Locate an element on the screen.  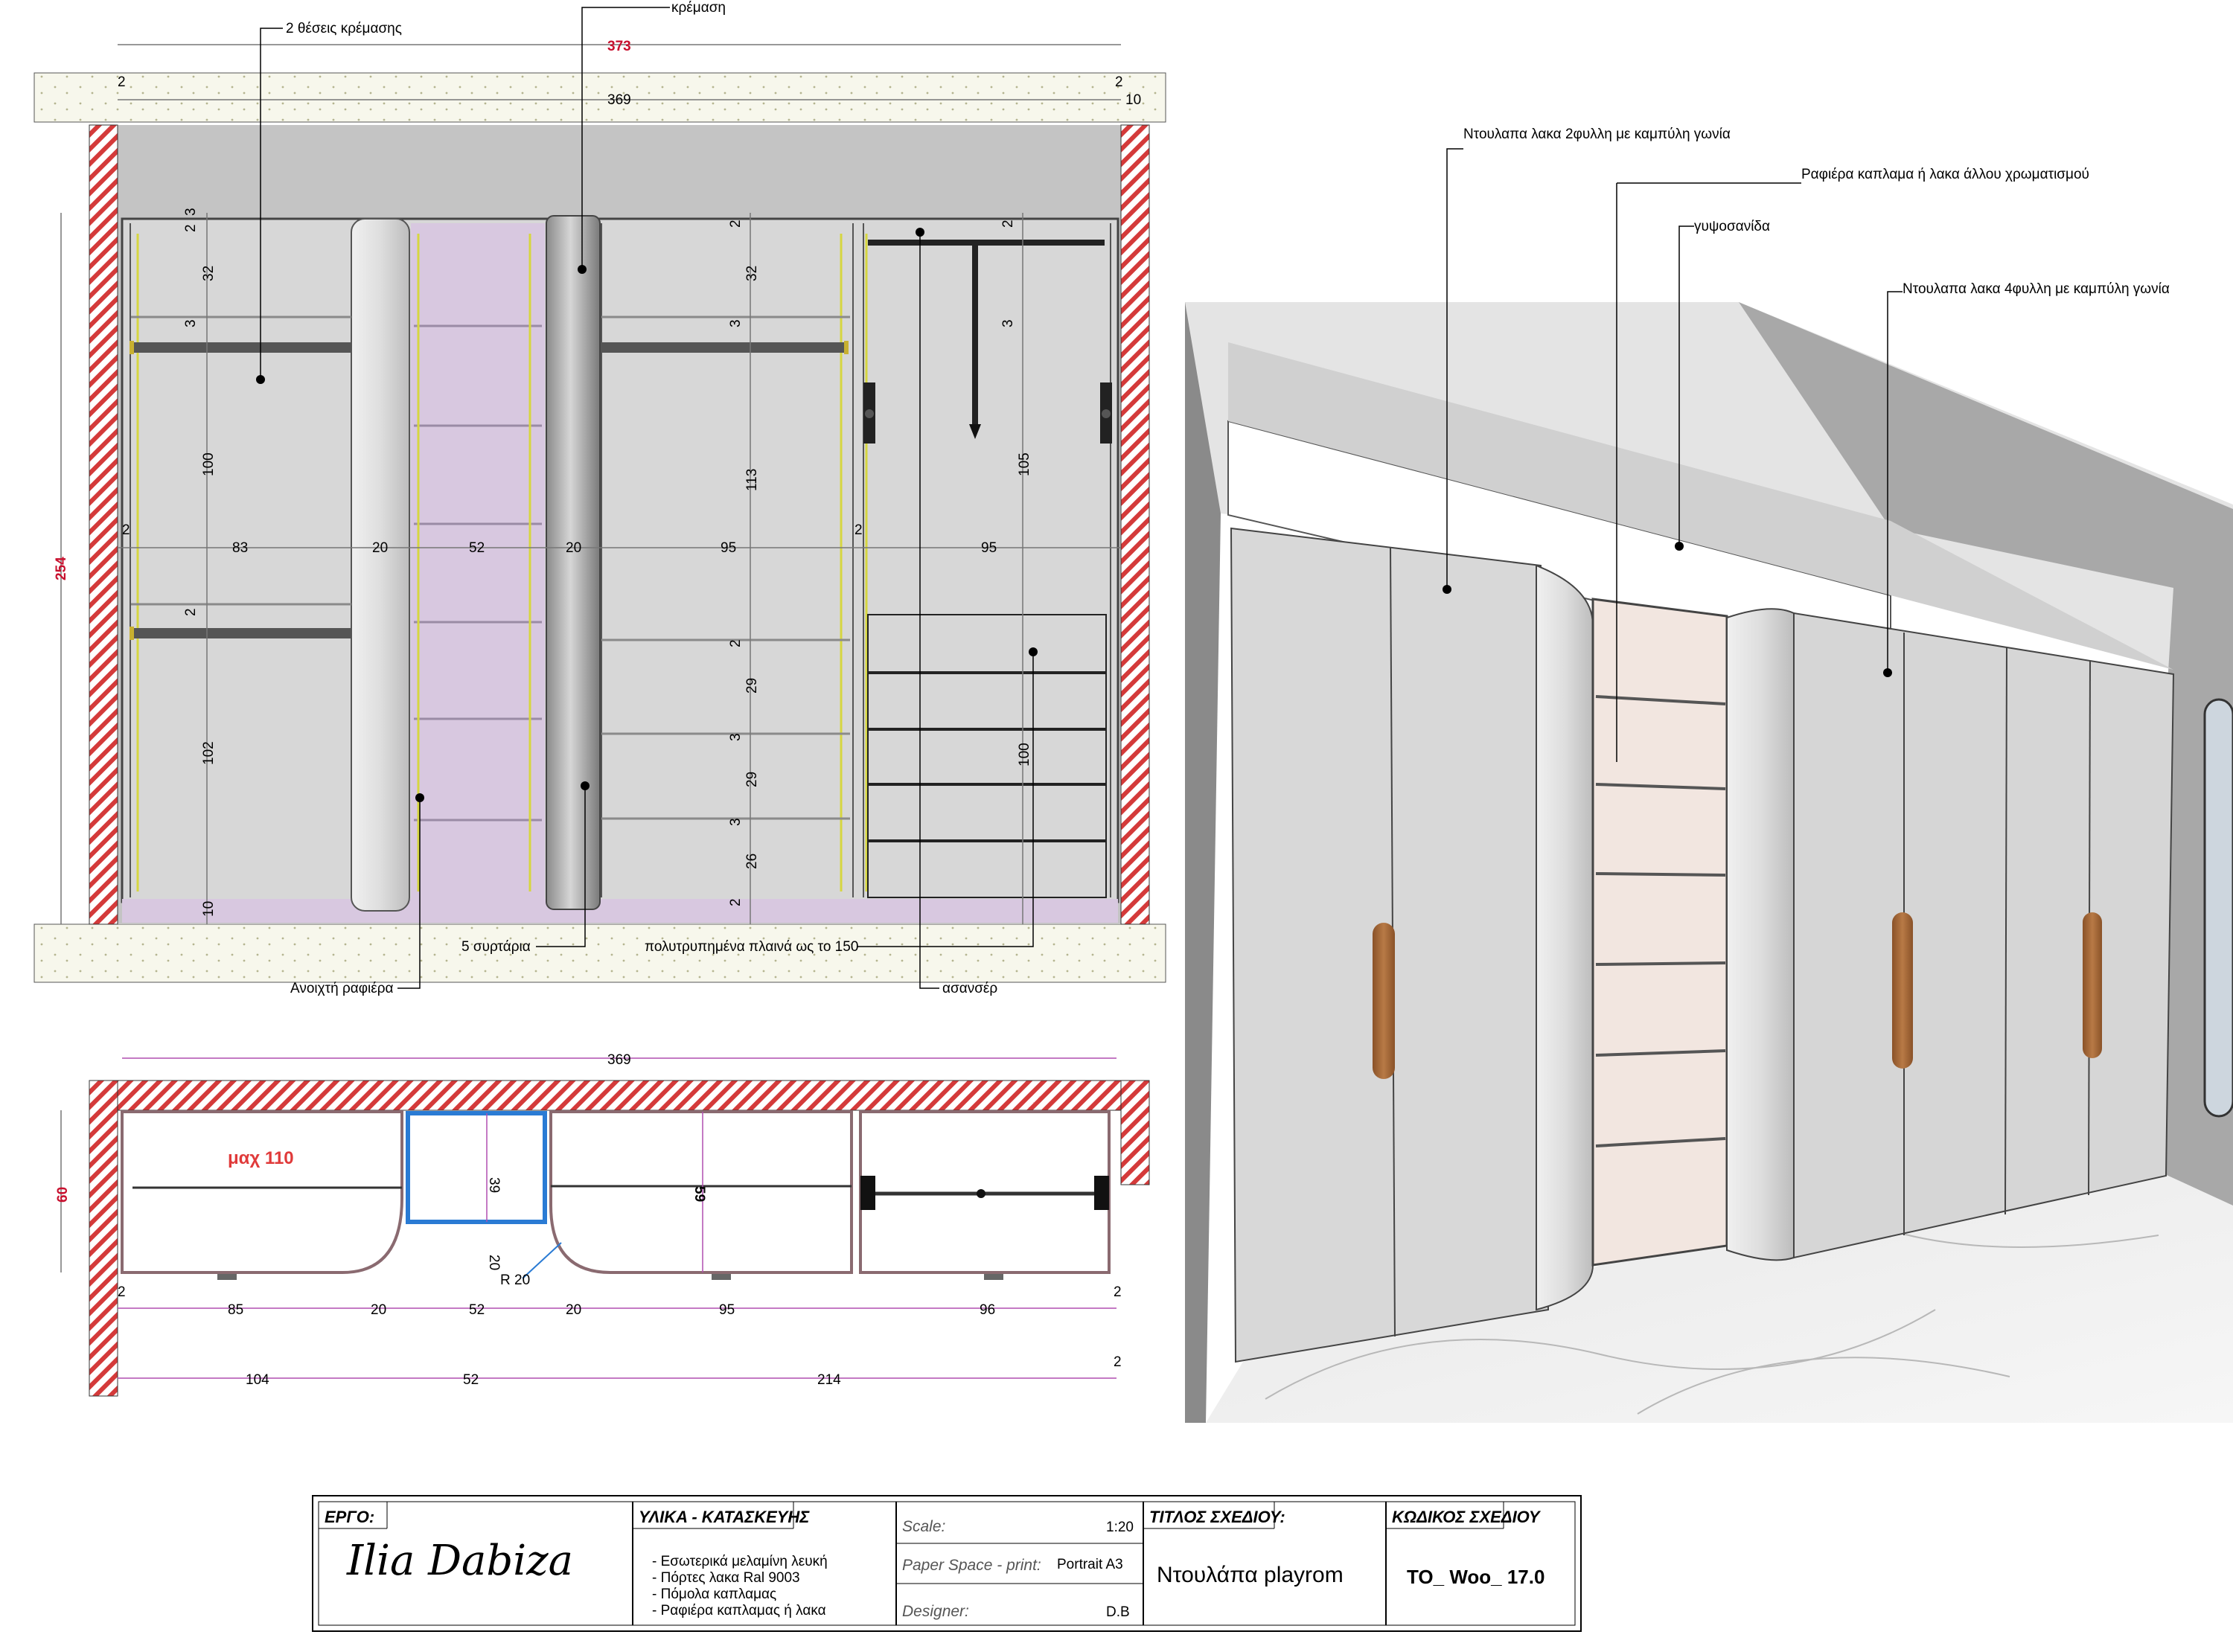
dim-v3a: 3 is located at coordinates (191, 212).